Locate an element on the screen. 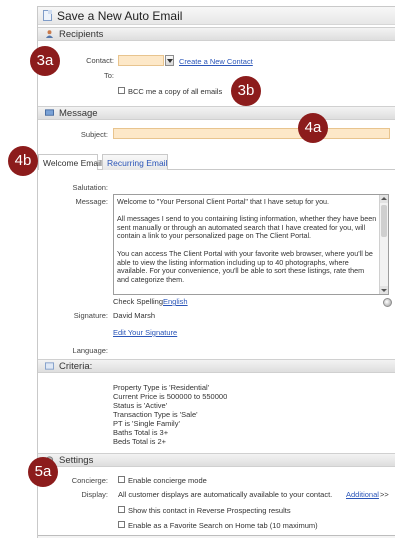  contact-input is located at coordinates (141, 60).